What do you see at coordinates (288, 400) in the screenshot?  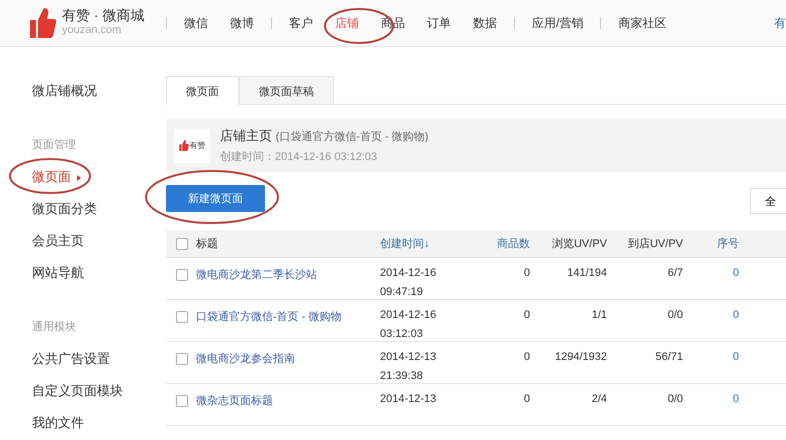 I see `page-link: 微杂志页面标题` at bounding box center [288, 400].